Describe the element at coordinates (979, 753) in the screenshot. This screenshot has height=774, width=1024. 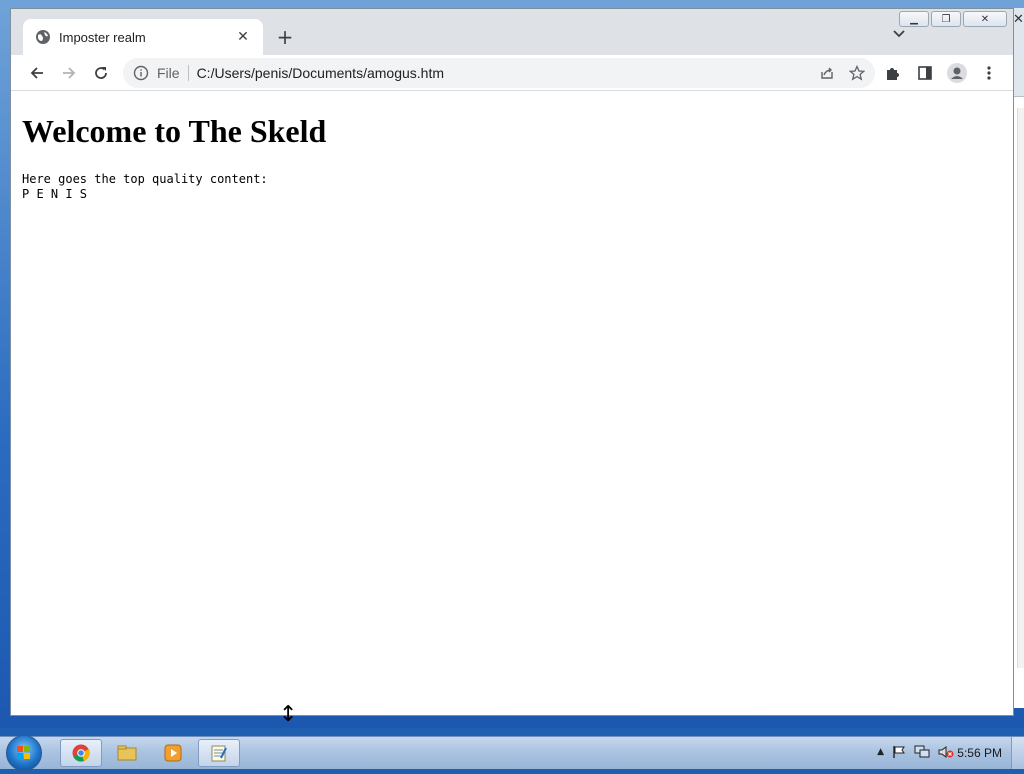
I see `taskbar-clock: 5:56 PM` at that location.